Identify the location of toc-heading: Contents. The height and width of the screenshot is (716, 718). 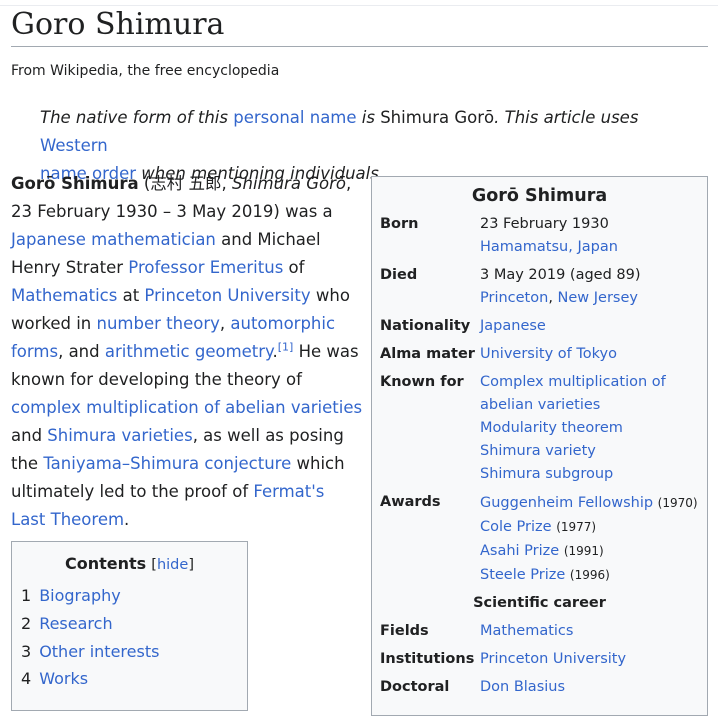
(106, 563).